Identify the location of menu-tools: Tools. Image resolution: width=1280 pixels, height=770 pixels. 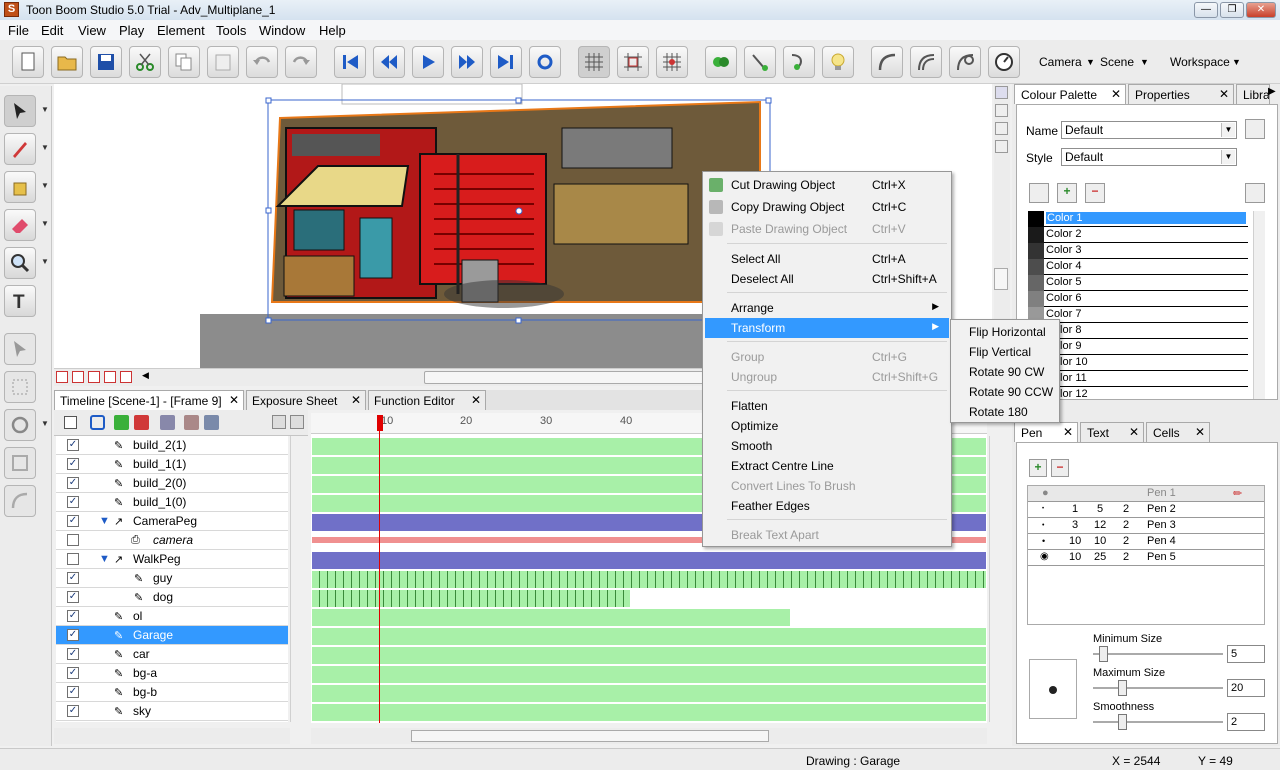
(231, 30).